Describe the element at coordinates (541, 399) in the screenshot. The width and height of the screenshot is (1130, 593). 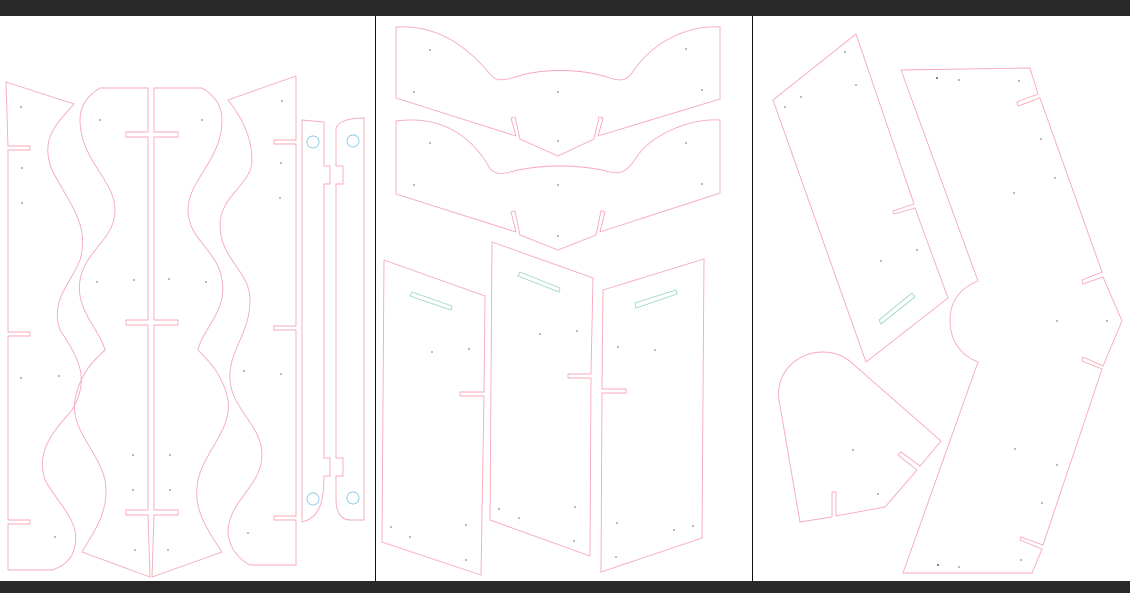
I see `part-middle-tapered-panel` at that location.